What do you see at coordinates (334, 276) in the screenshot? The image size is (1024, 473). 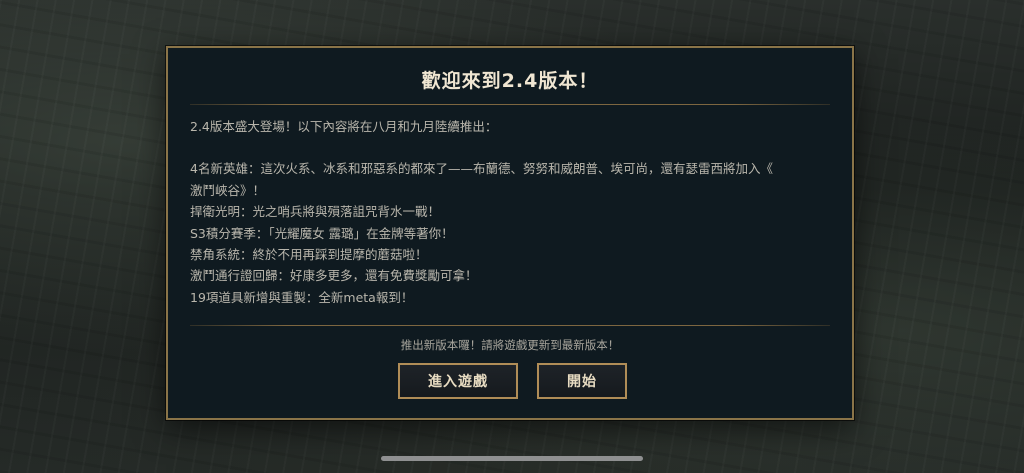 I see `battle-pass-line: 激鬥通行證回歸：好康多更多，還有免費獎勵可拿！` at bounding box center [334, 276].